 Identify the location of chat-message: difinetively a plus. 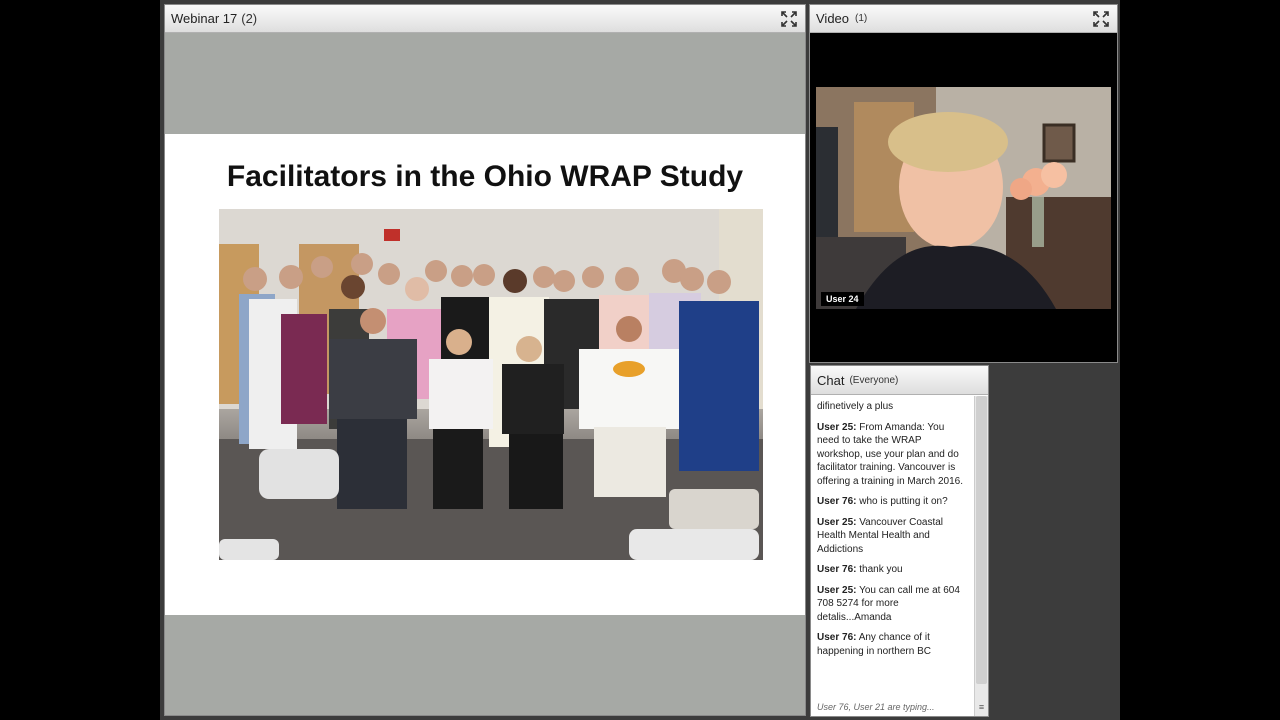
(892, 407).